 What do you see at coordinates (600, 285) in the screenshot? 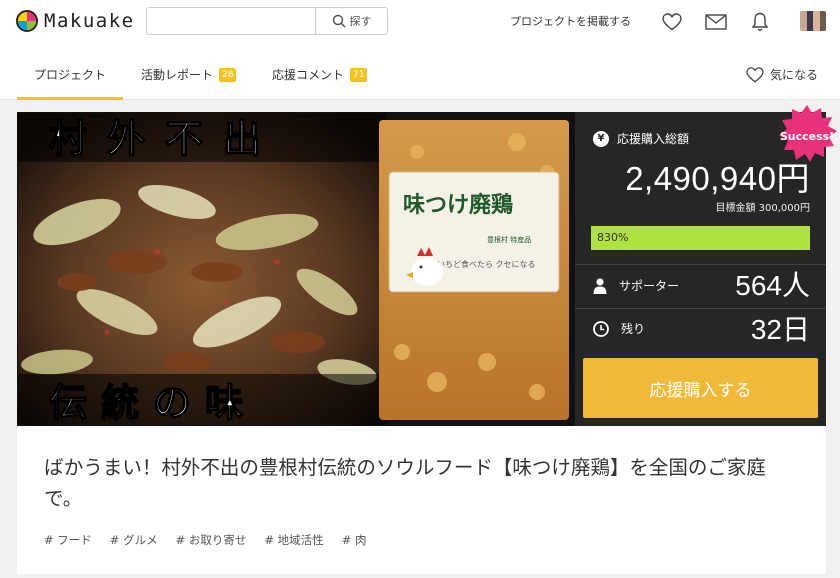
I see `person-icon` at bounding box center [600, 285].